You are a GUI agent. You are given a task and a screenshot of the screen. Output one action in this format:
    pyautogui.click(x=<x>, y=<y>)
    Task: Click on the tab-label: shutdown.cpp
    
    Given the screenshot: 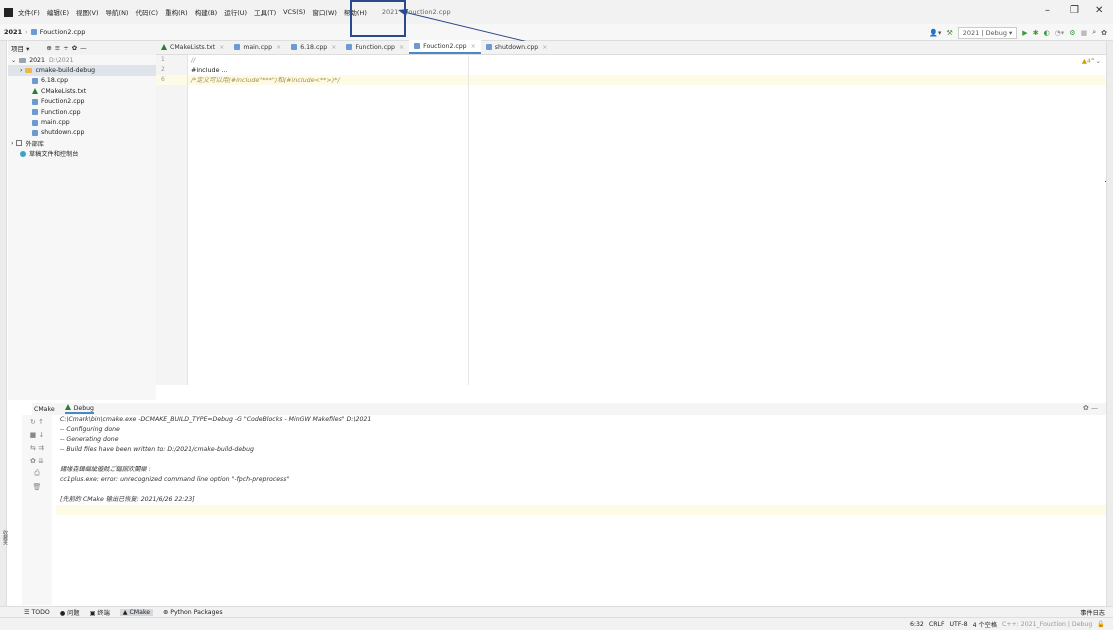 What is the action you would take?
    pyautogui.click(x=516, y=47)
    